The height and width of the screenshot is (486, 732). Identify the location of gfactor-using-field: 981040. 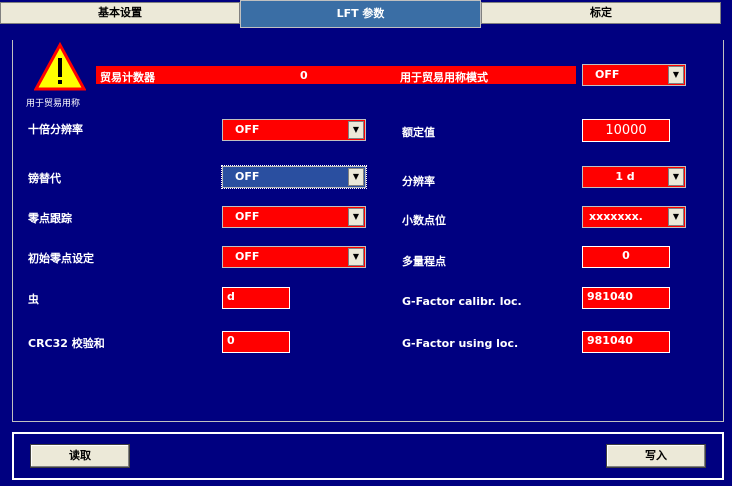
(626, 342).